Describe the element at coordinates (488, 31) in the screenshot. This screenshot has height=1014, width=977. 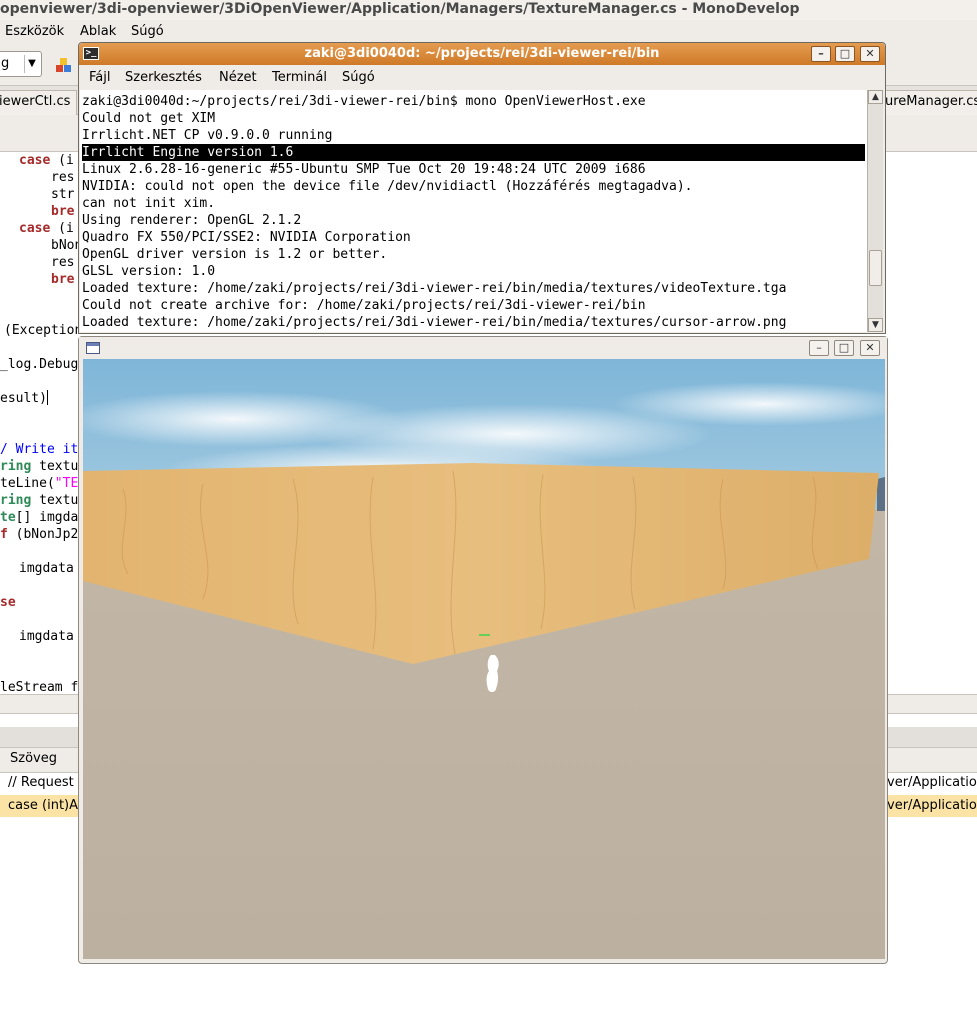
I see `monodevelop-menubar: Eszközök Ablak Súgó` at that location.